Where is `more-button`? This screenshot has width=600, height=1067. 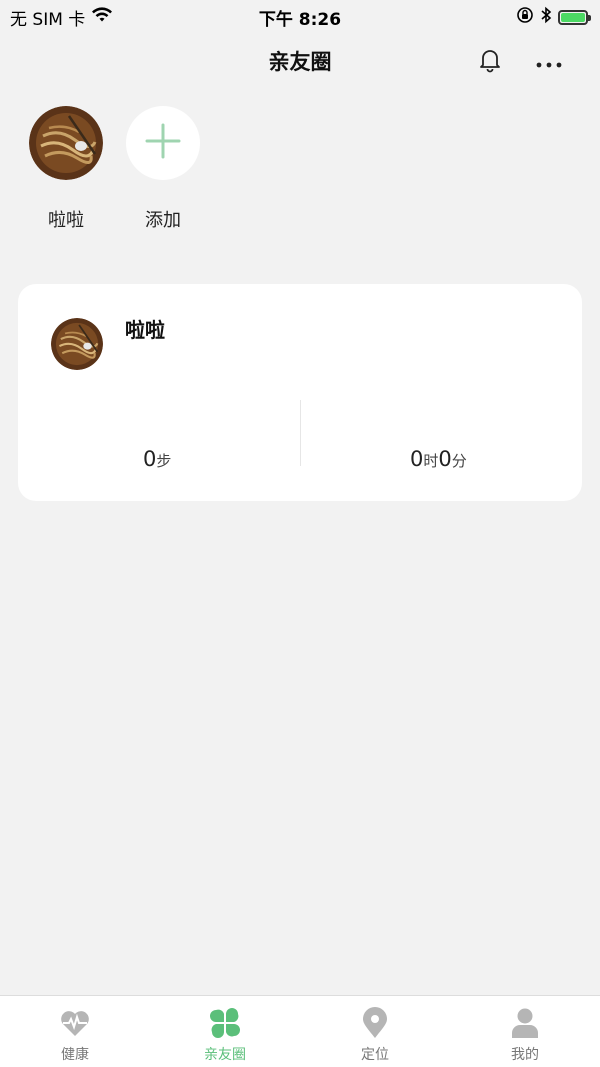
more-button is located at coordinates (549, 62).